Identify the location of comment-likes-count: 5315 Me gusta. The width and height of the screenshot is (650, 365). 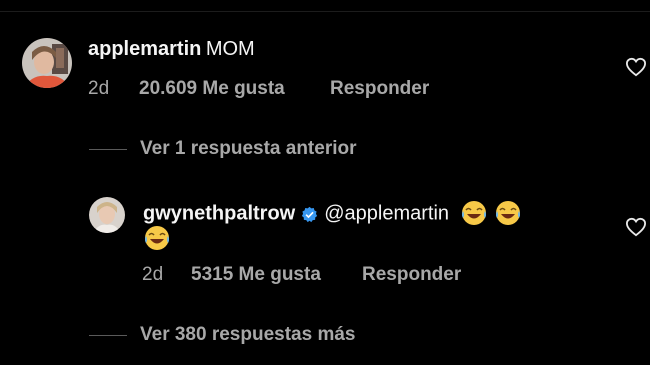
(256, 275).